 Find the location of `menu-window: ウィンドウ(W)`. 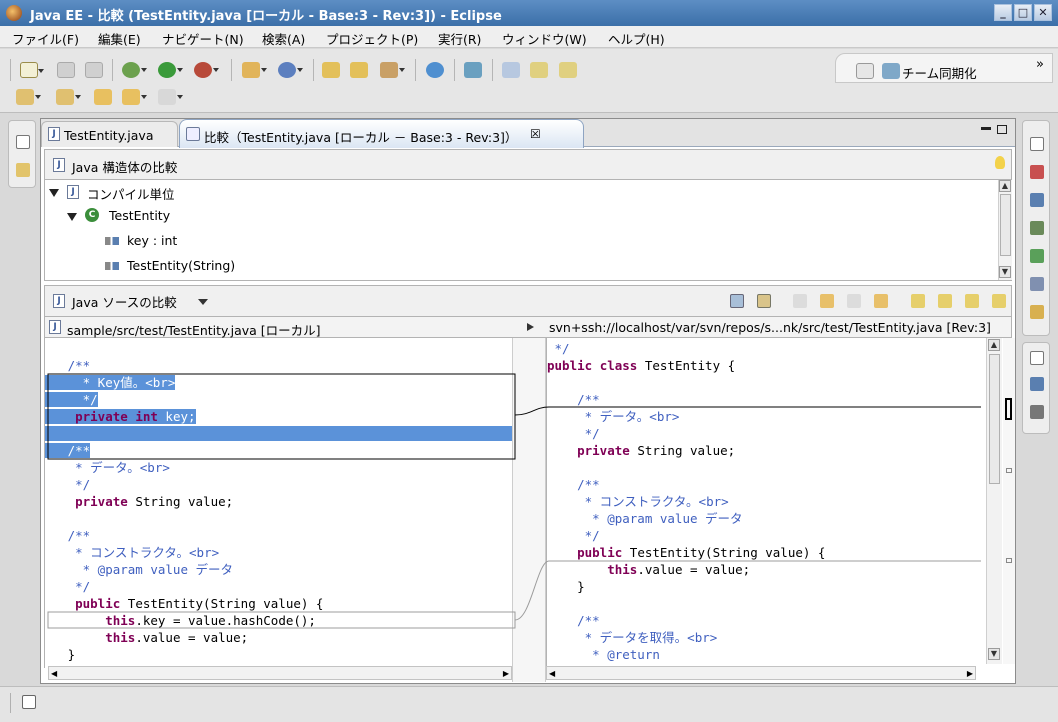

menu-window: ウィンドウ(W) is located at coordinates (544, 38).